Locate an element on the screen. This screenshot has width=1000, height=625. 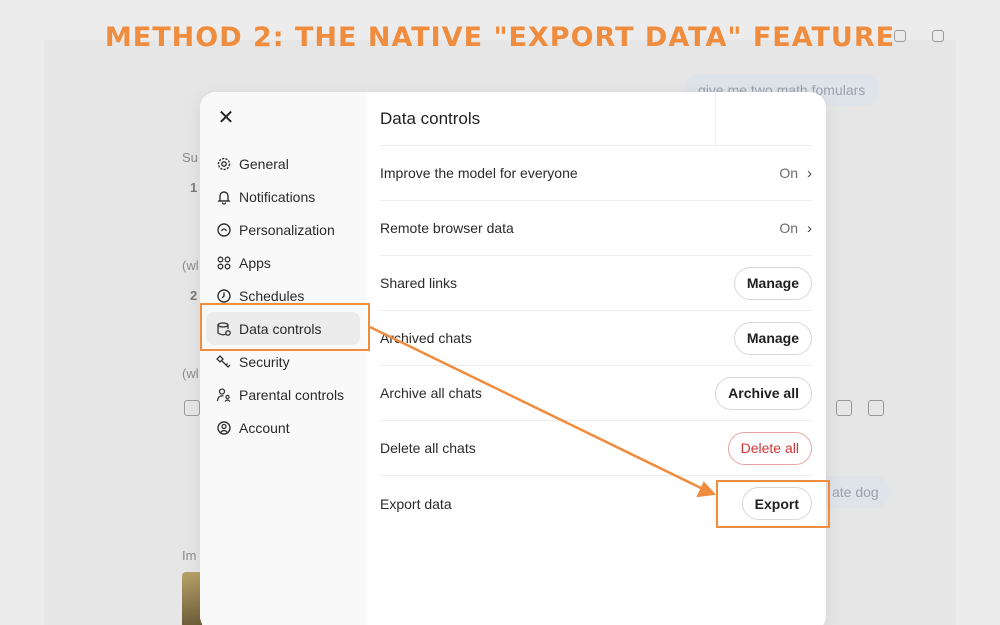
setting-row-archived-chats: Archived chats Manage is located at coordinates (596, 338).